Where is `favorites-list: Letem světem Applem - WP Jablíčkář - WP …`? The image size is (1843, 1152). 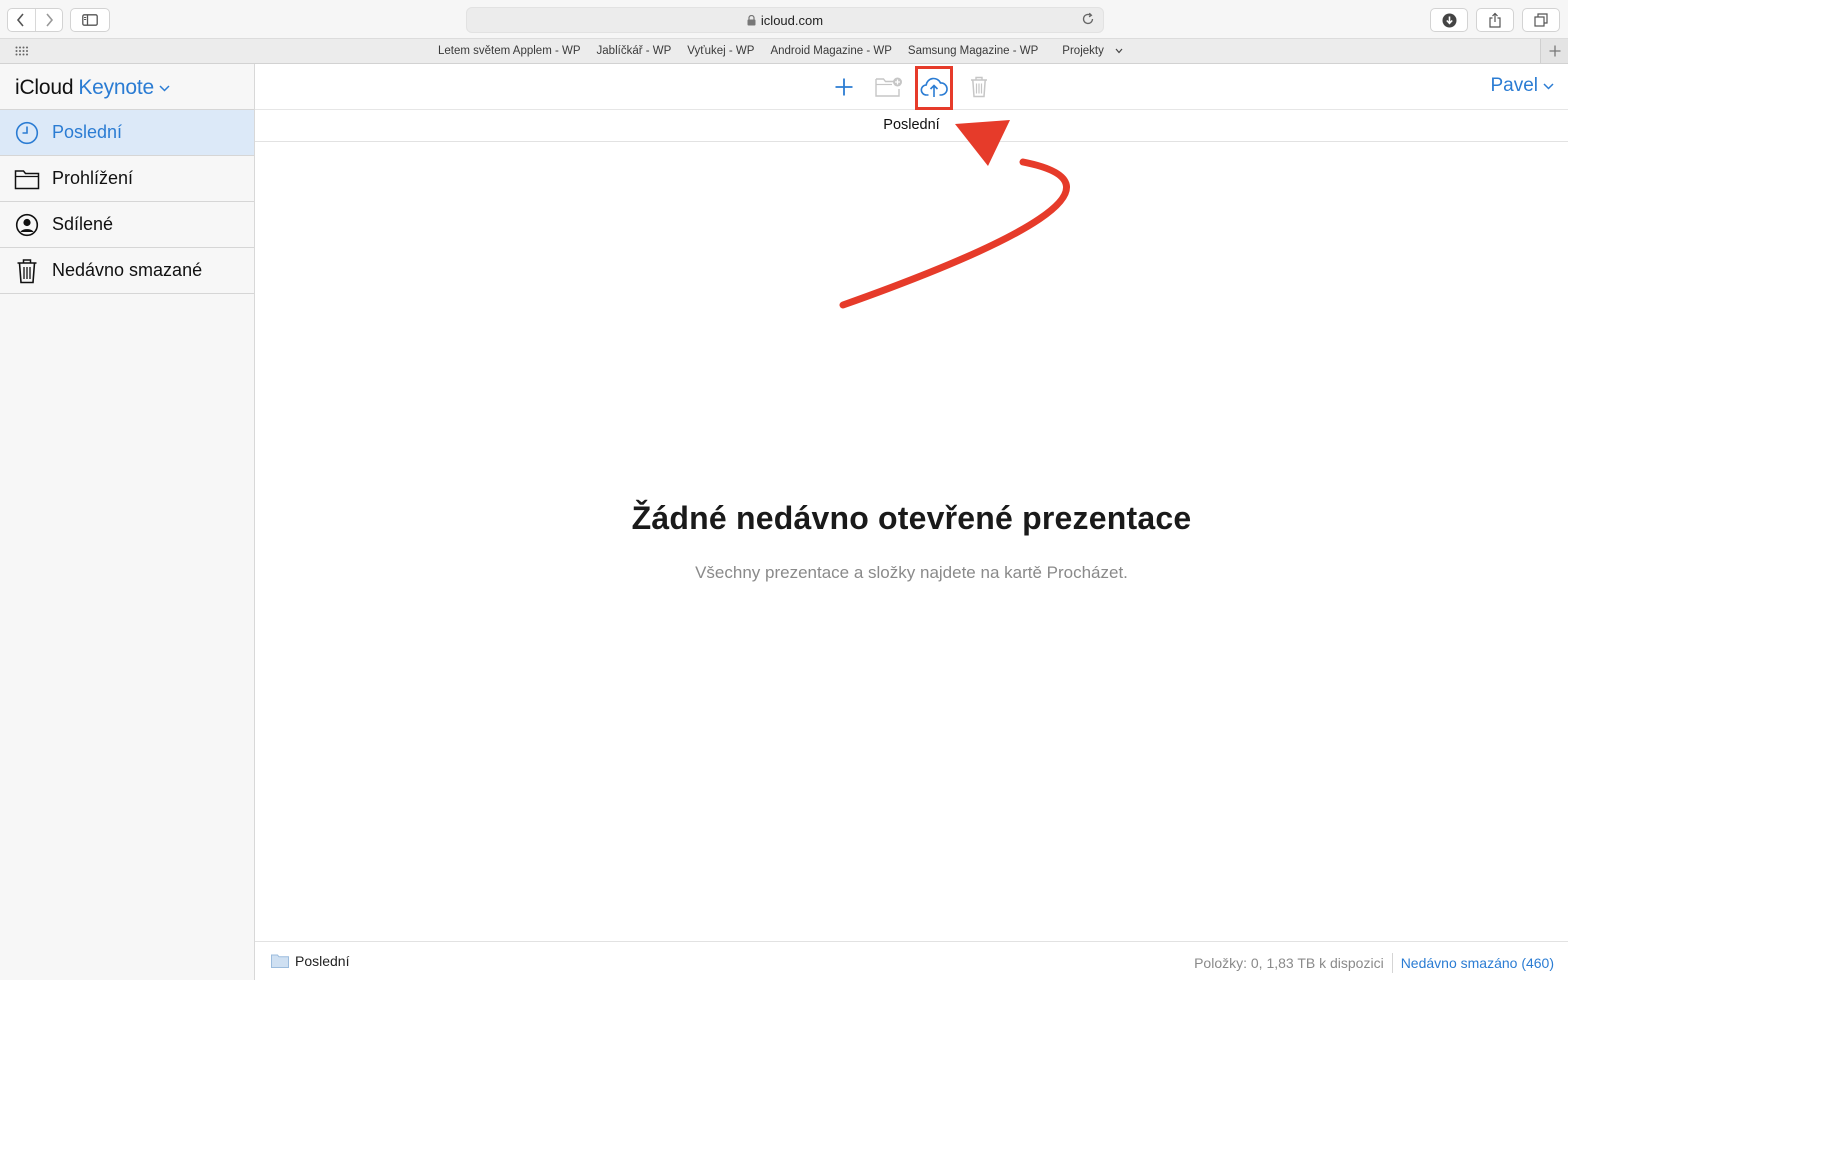
favorites-list: Letem světem Applem - WP Jablíčkář - WP … is located at coordinates (780, 51).